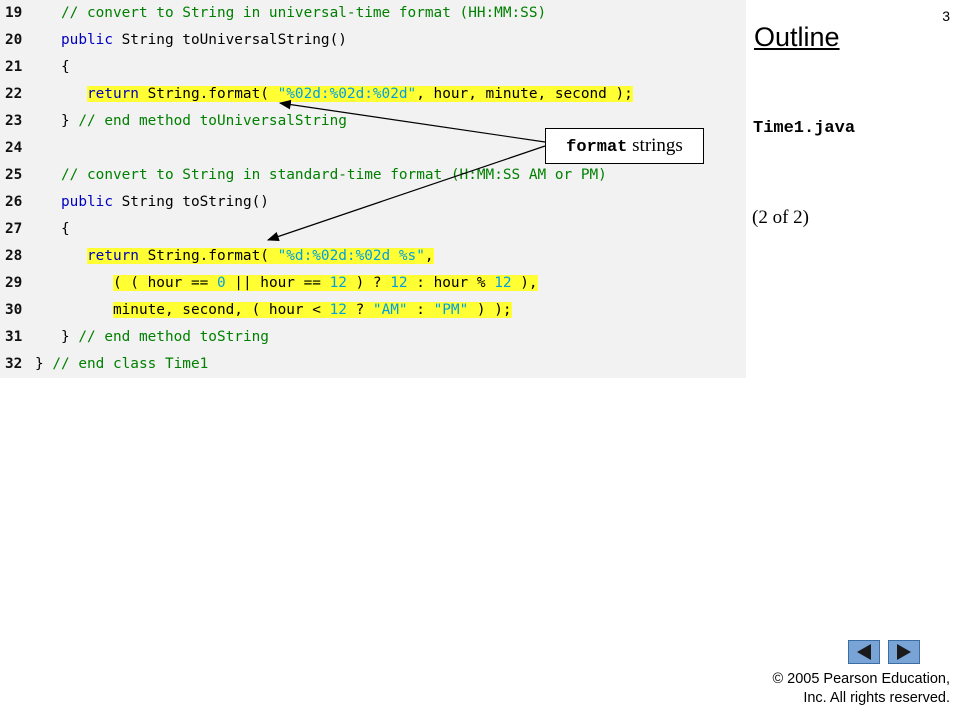  I want to click on line-number: 27, so click(14, 229).